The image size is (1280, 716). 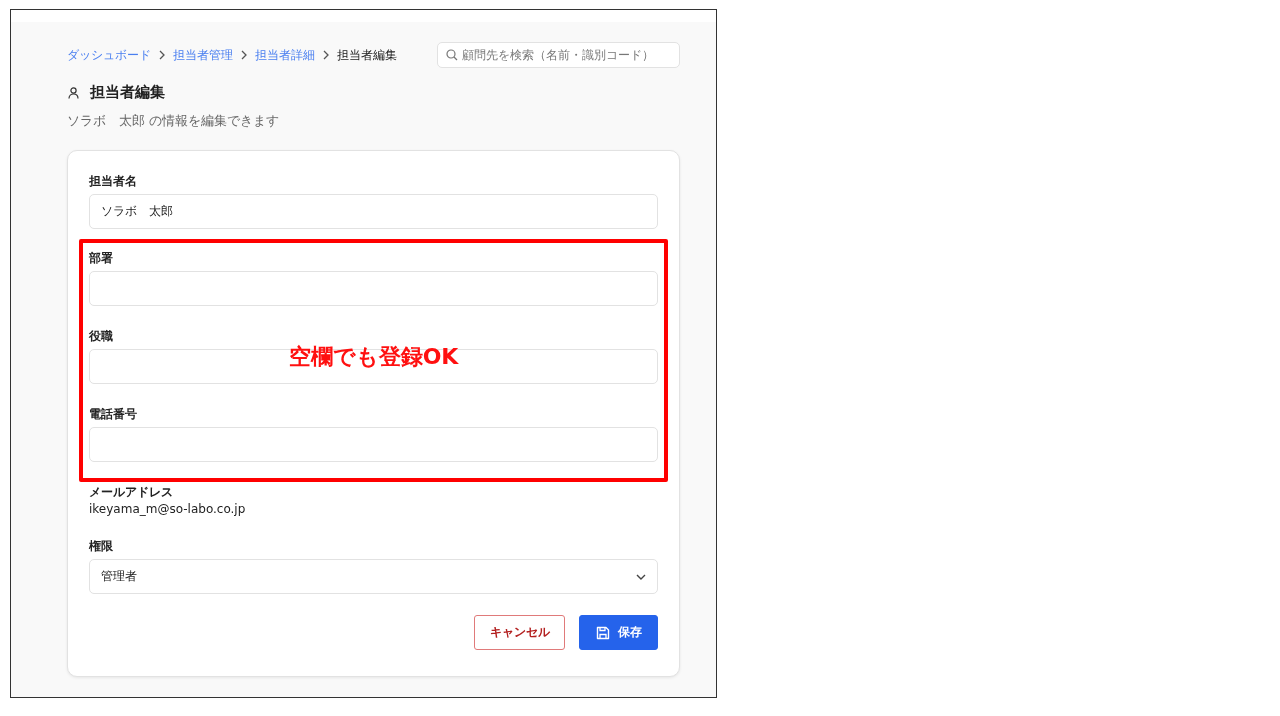 What do you see at coordinates (131, 492) in the screenshot?
I see `field-label: メールアドレス` at bounding box center [131, 492].